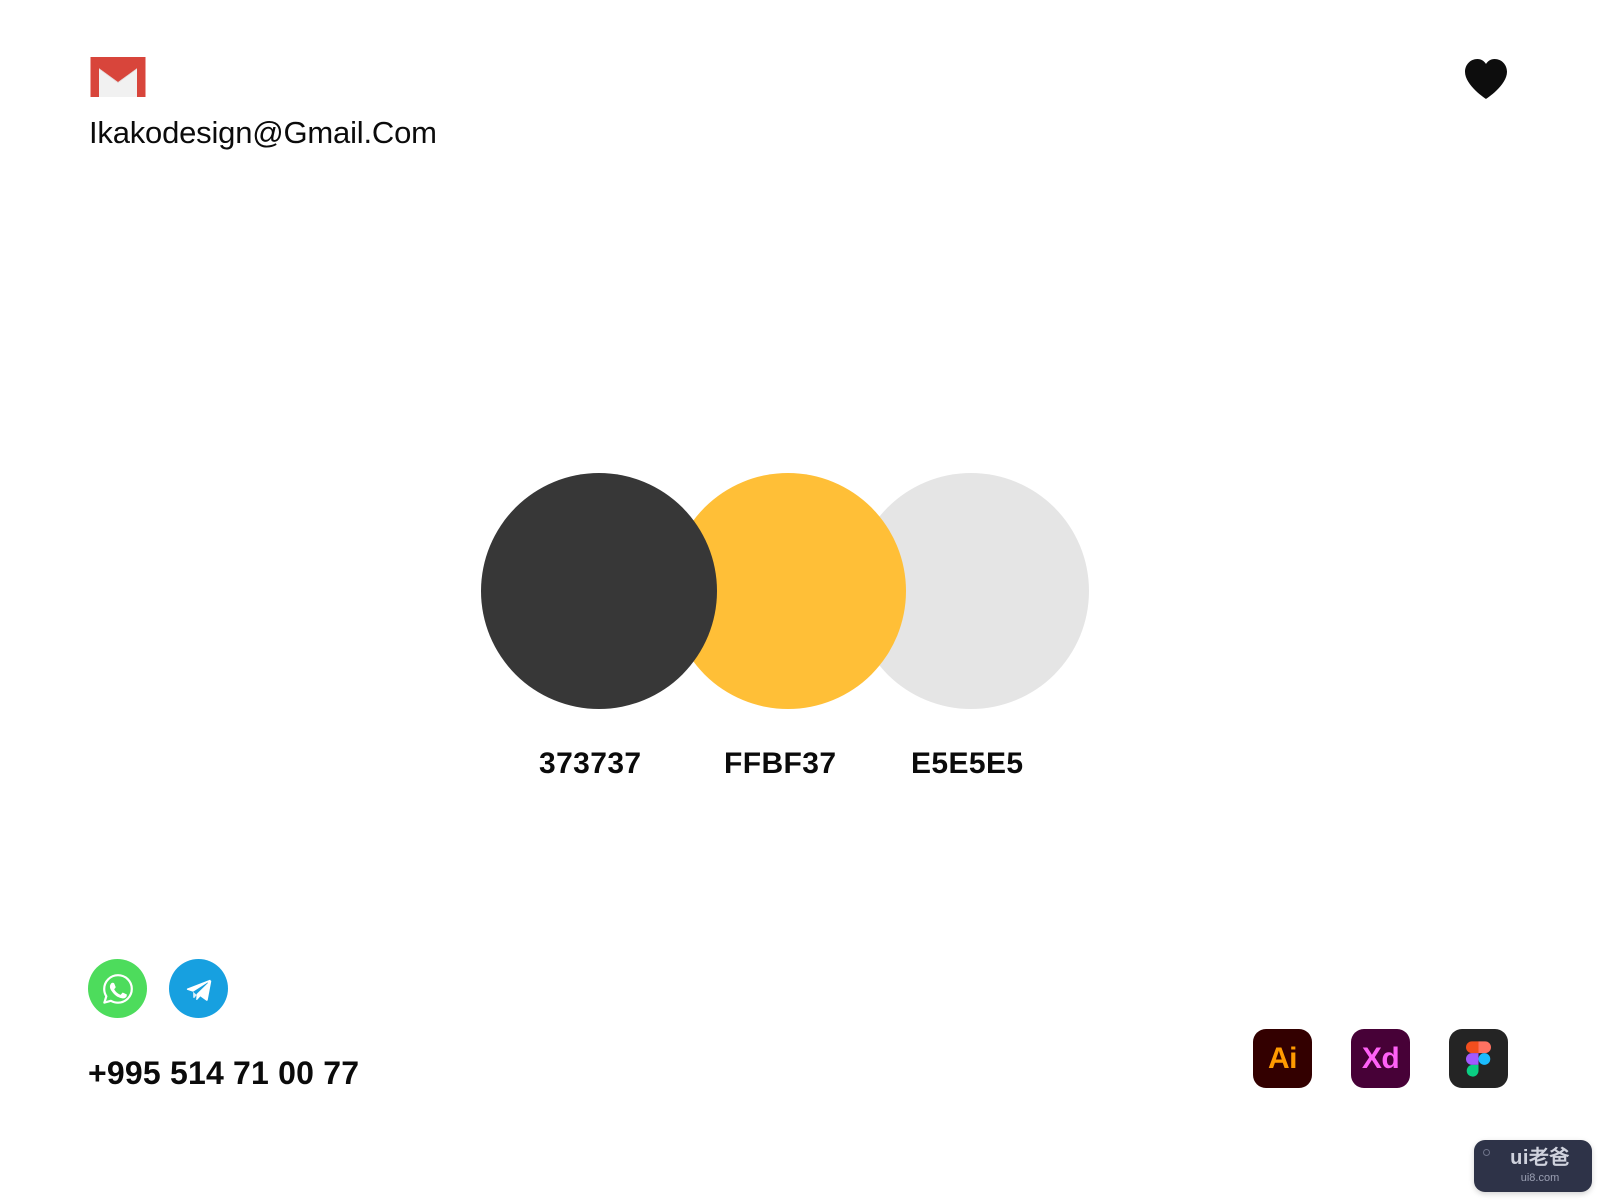  Describe the element at coordinates (967, 763) in the screenshot. I see `hex-label-light: E5E5E5` at that location.